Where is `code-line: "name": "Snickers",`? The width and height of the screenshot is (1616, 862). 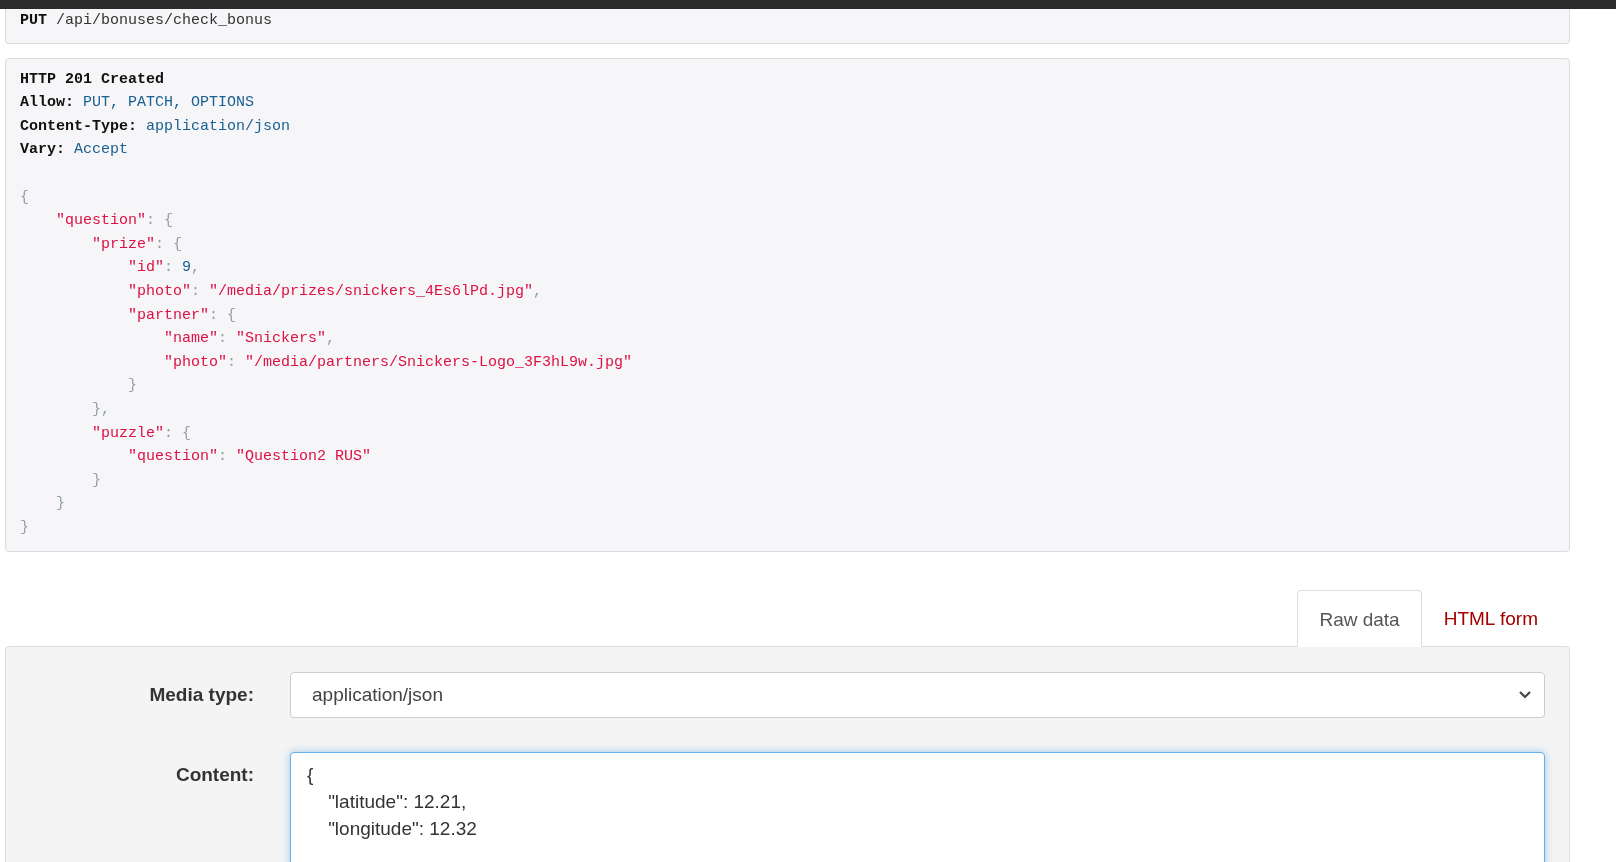 code-line: "name": "Snickers", is located at coordinates (250, 339).